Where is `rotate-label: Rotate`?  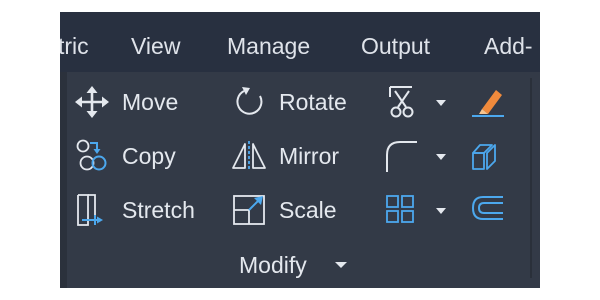
rotate-label: Rotate is located at coordinates (313, 102).